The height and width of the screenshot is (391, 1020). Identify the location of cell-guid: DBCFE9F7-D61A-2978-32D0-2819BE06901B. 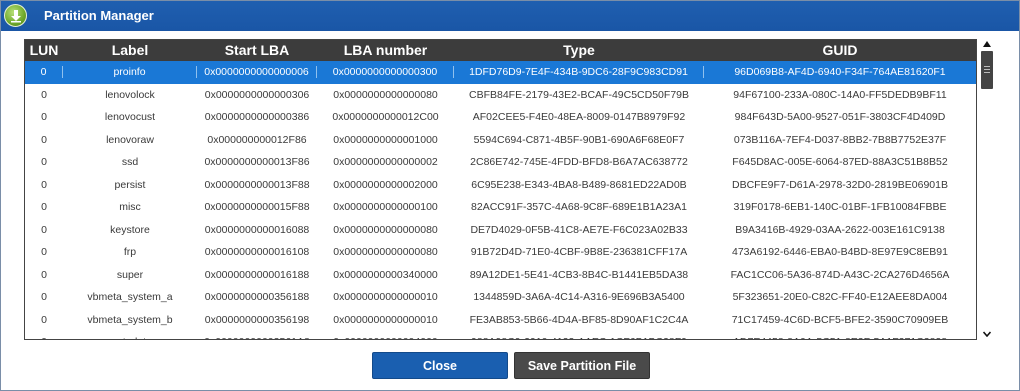
(840, 184).